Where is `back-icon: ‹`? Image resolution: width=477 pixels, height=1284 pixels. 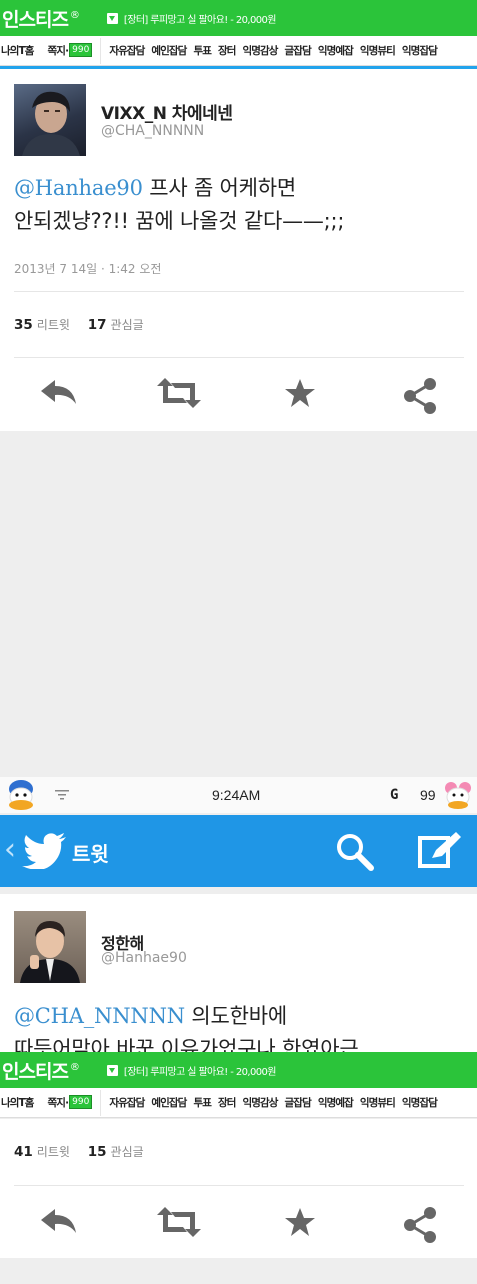
back-icon: ‹ is located at coordinates (10, 849).